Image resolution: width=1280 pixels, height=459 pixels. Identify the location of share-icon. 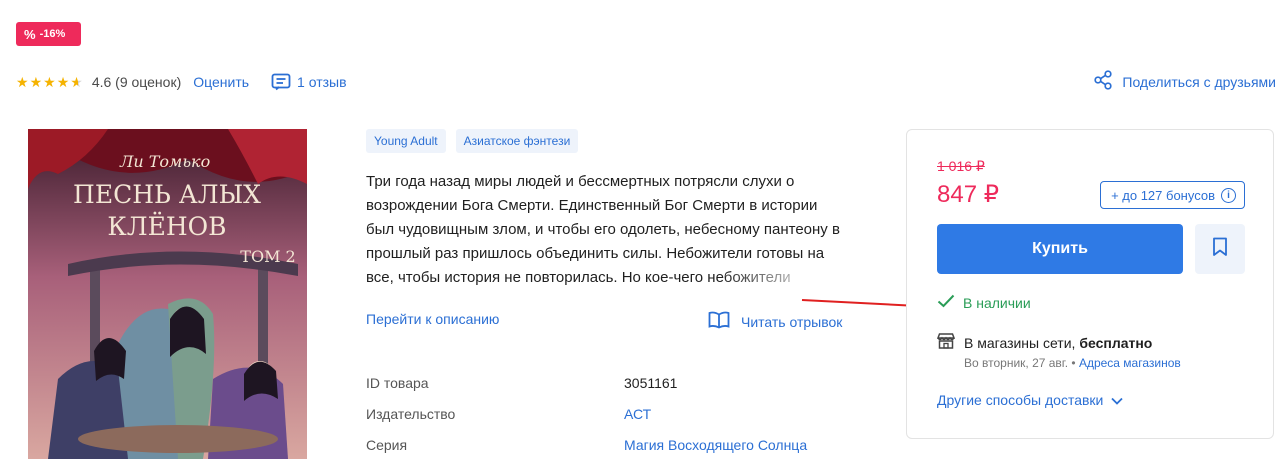
(1103, 81).